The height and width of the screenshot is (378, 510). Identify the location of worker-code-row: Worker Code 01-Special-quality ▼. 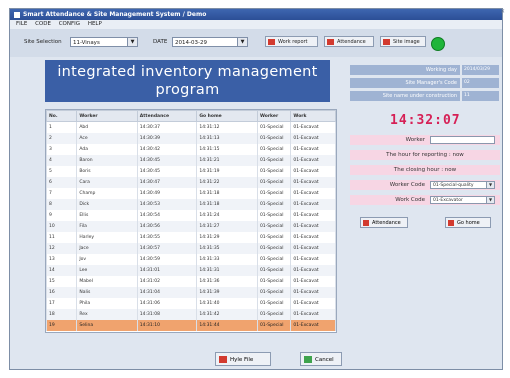
(425, 185).